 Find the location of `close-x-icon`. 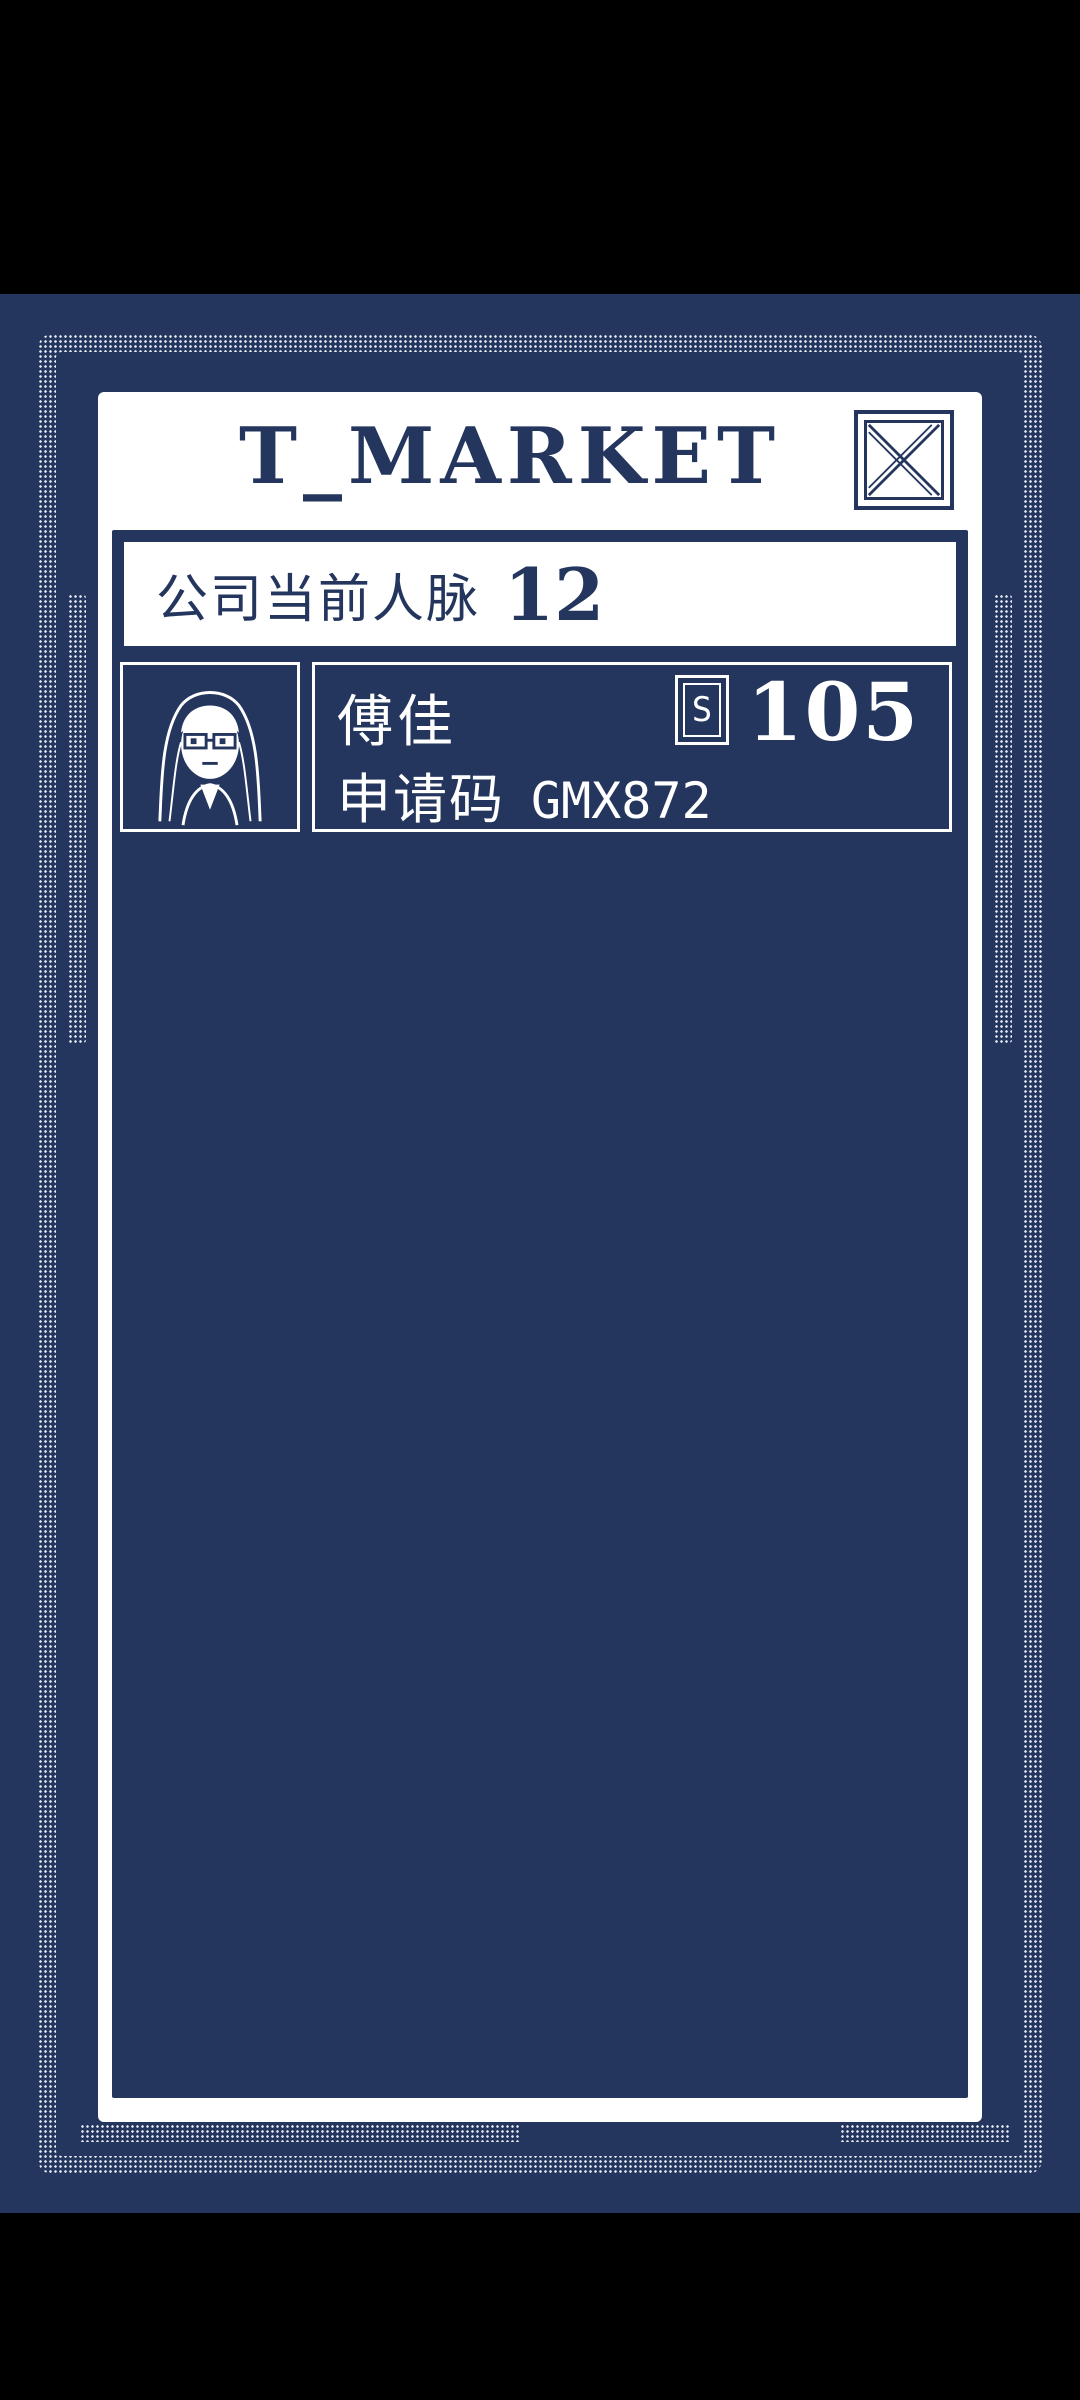

close-x-icon is located at coordinates (904, 460).